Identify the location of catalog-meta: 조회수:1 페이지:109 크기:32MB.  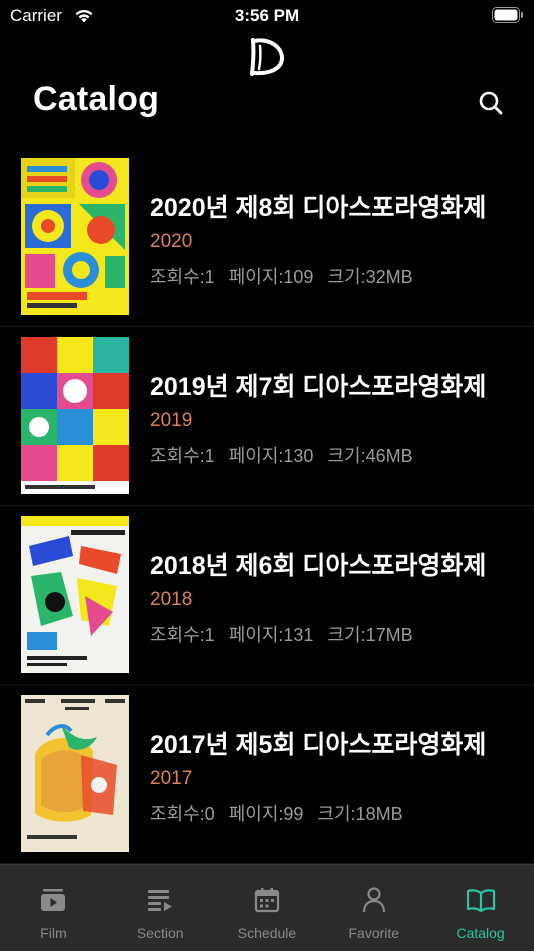
(286, 276).